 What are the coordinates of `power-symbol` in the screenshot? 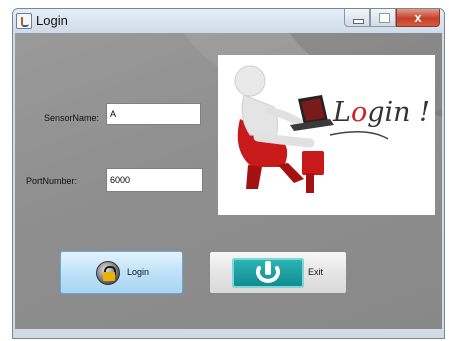 It's located at (268, 272).